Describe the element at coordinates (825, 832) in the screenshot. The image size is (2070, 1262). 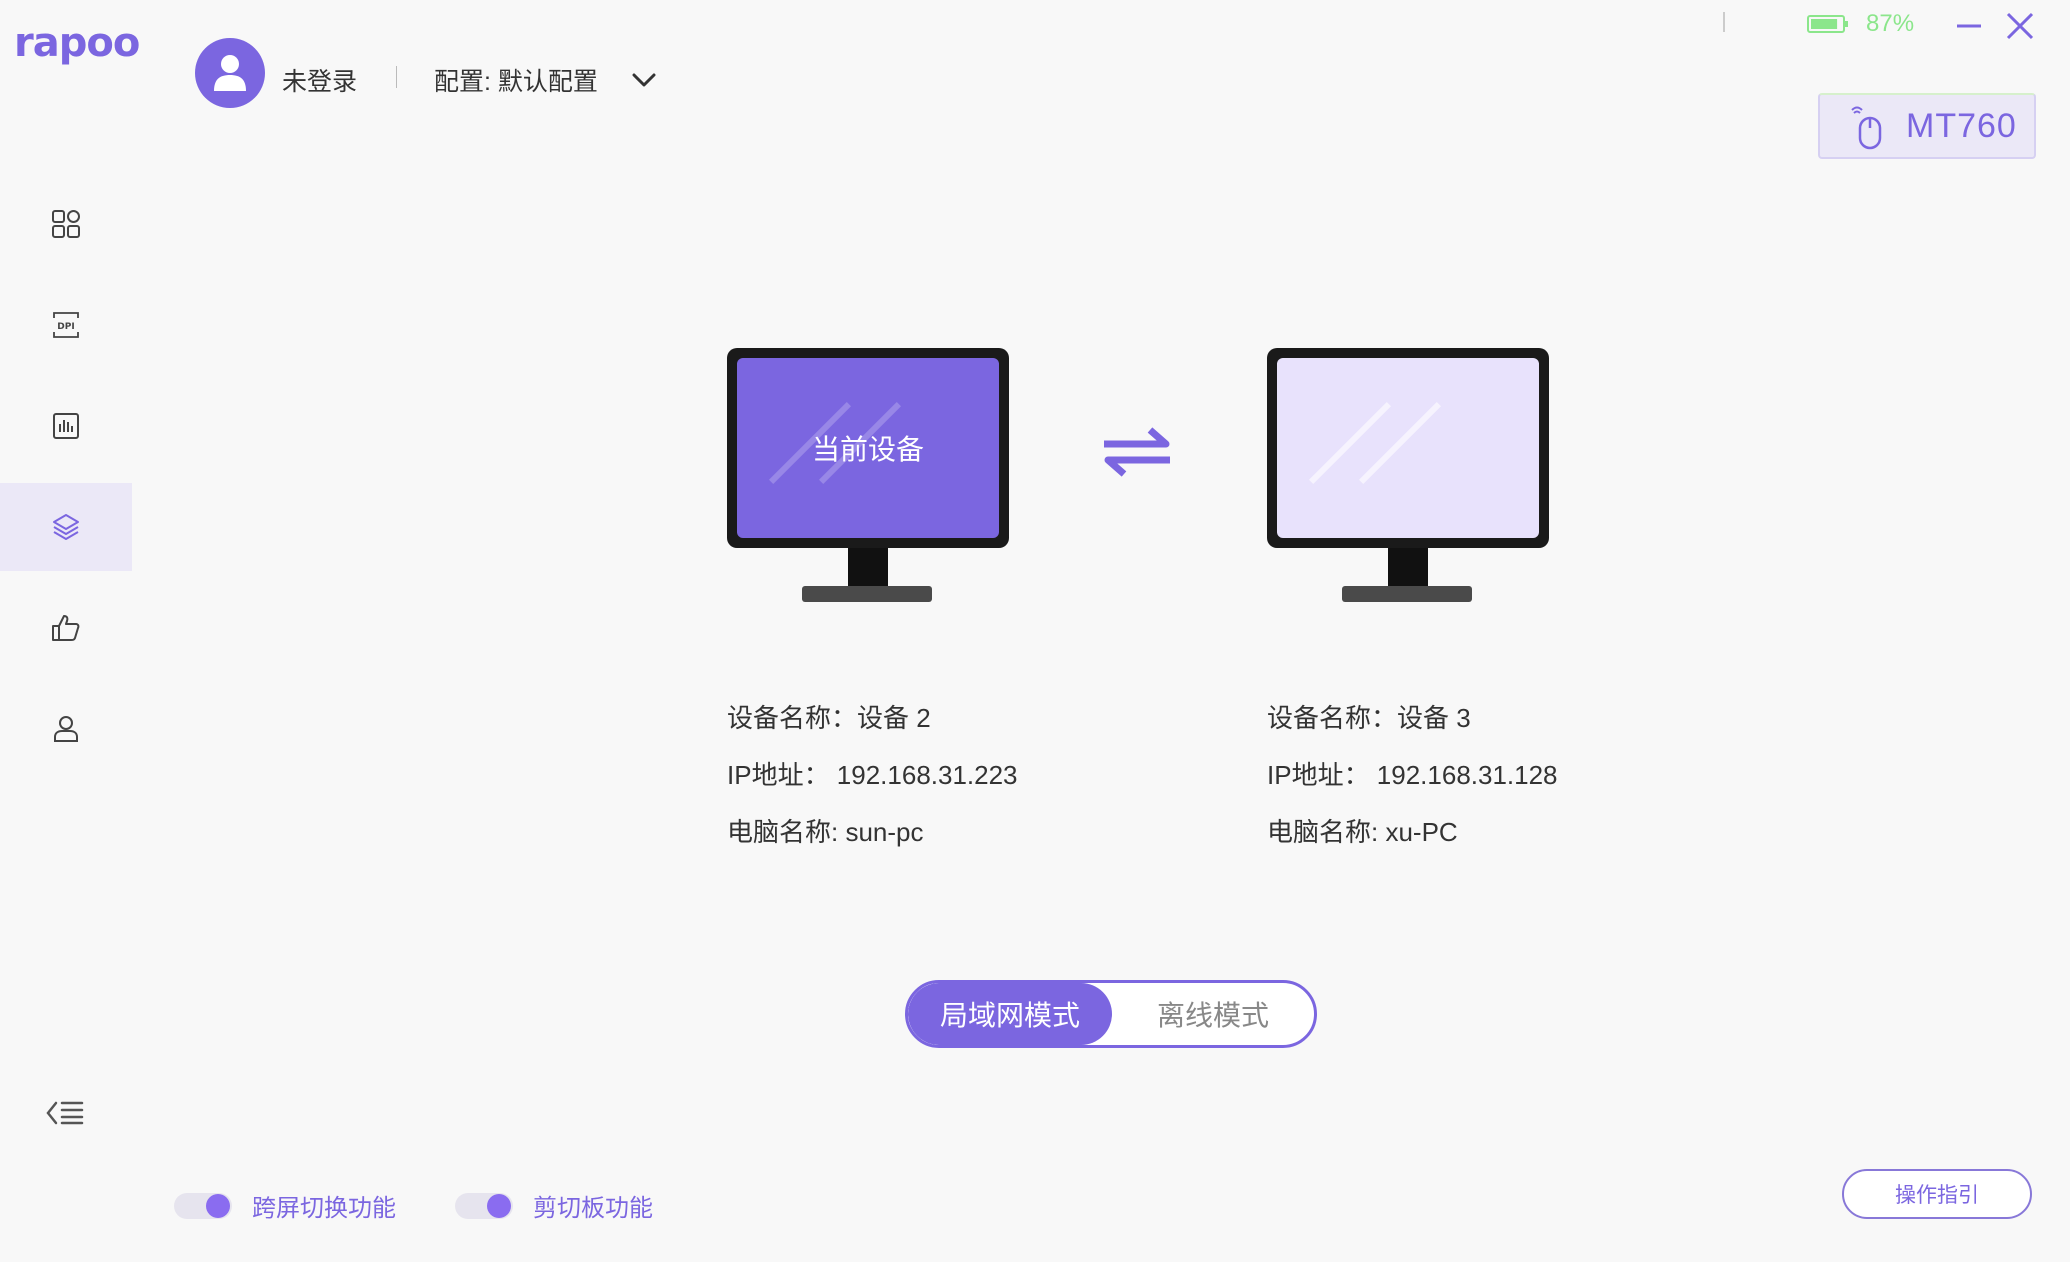
I see `current-device-pc-name: 电脑名称: sun-pc` at that location.